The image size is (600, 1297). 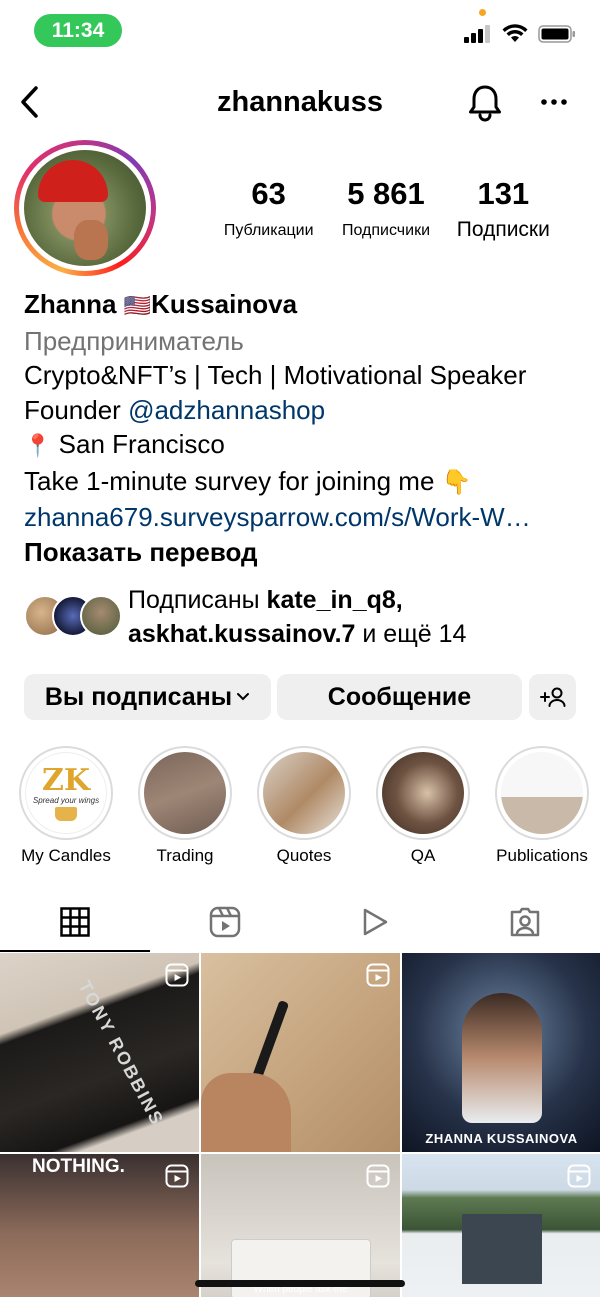 I want to click on followed-by-suffix: и ещё 14, so click(x=414, y=634).